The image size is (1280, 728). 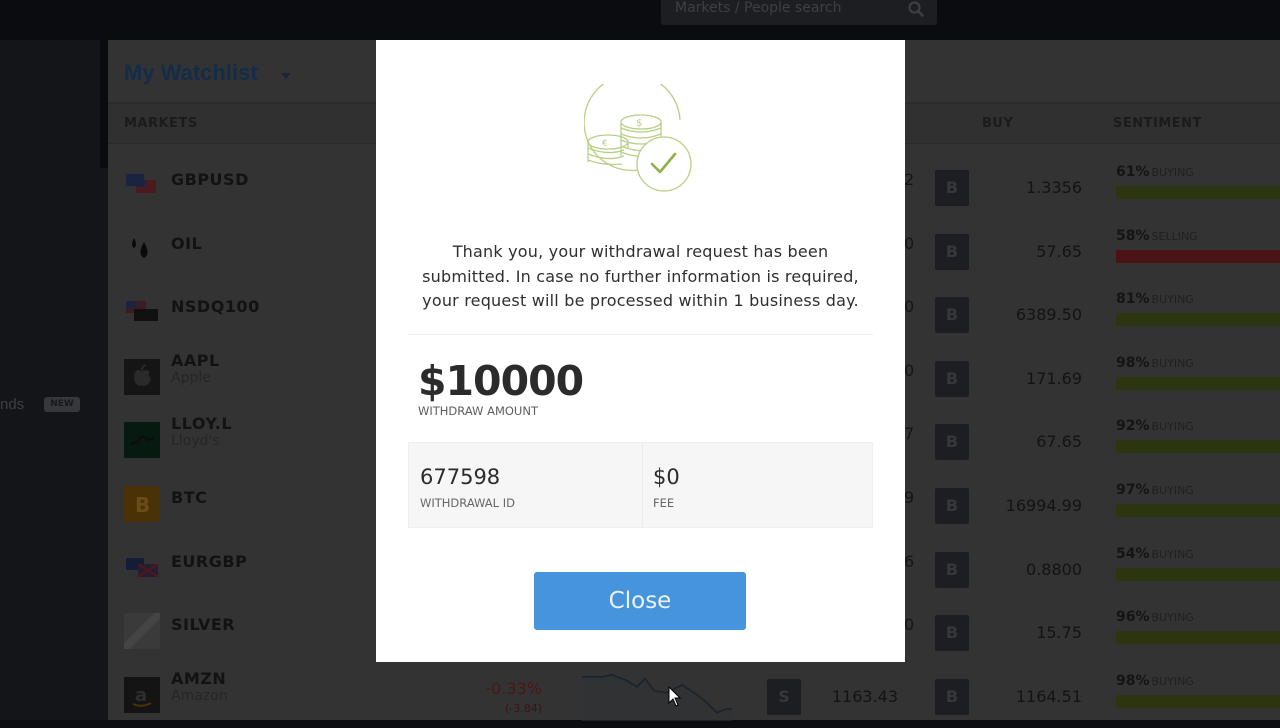 What do you see at coordinates (186, 243) in the screenshot?
I see `market-symbol: OIL` at bounding box center [186, 243].